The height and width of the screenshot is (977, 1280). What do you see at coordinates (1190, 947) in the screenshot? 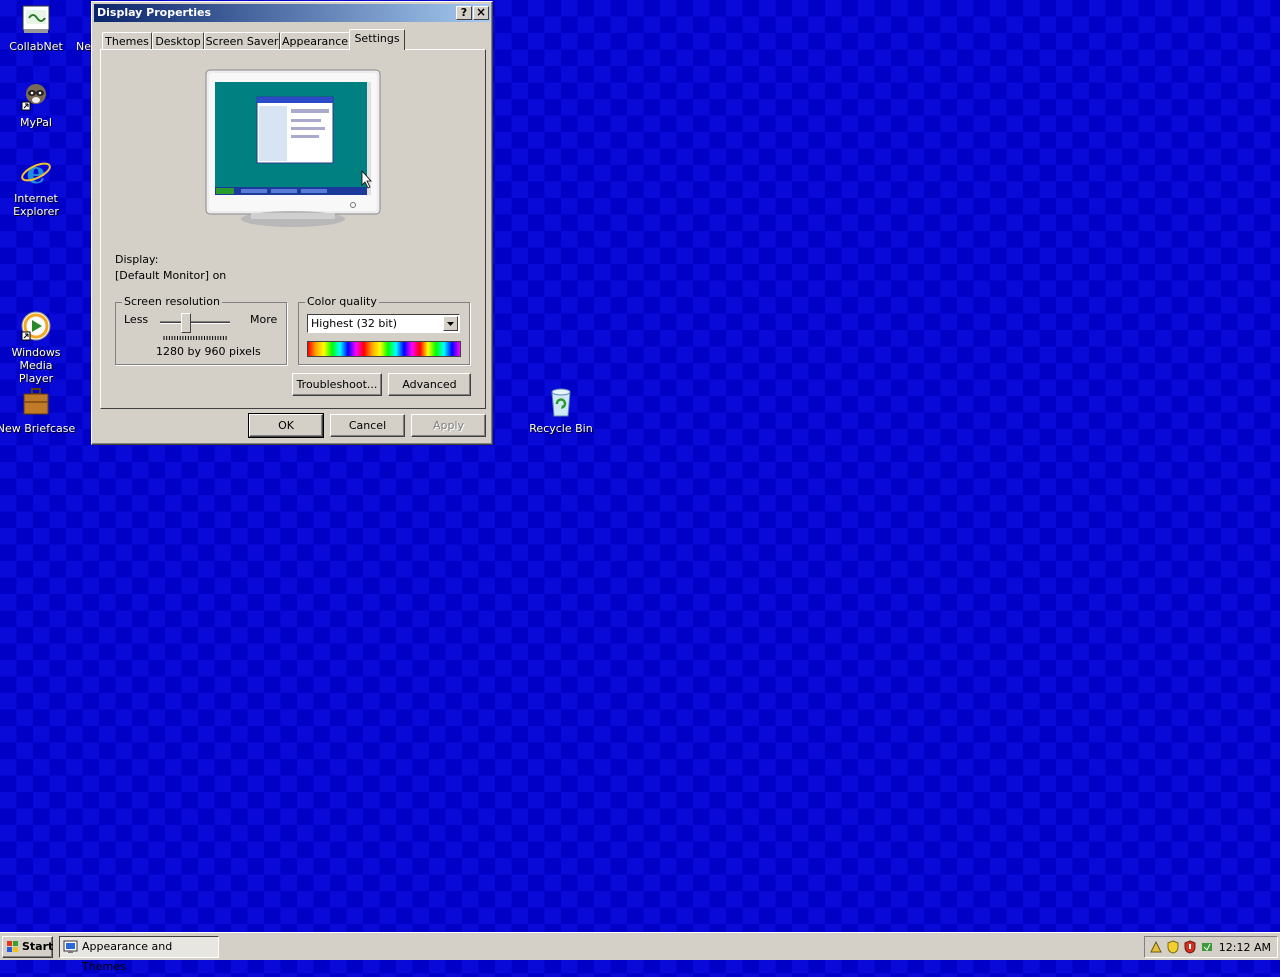
I see `security-alert-tray-icon` at bounding box center [1190, 947].